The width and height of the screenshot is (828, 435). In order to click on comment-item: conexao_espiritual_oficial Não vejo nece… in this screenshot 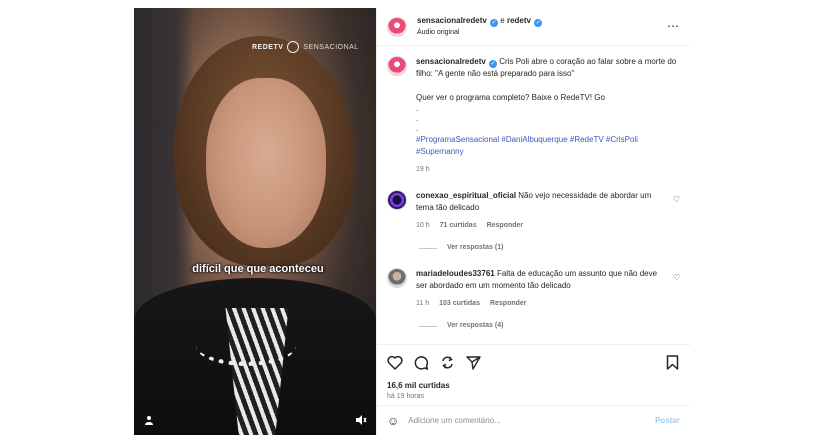, I will do `click(533, 211)`.